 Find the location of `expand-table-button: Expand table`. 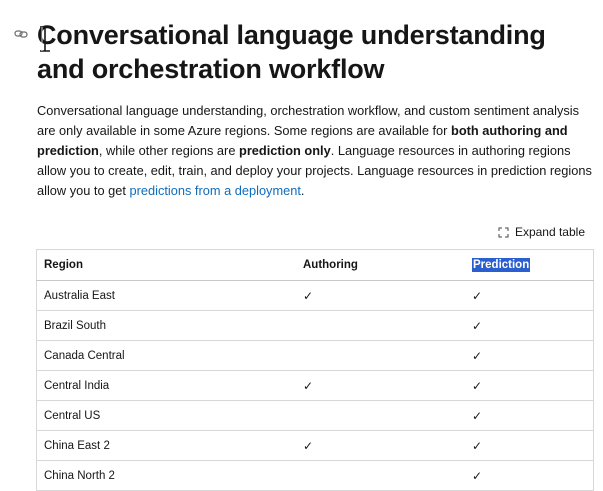

expand-table-button: Expand table is located at coordinates (541, 232).